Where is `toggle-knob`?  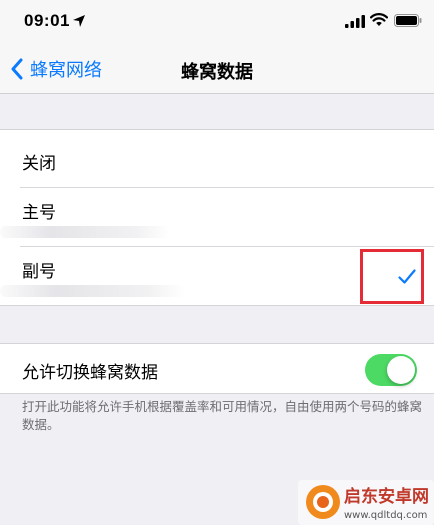
toggle-knob is located at coordinates (401, 370).